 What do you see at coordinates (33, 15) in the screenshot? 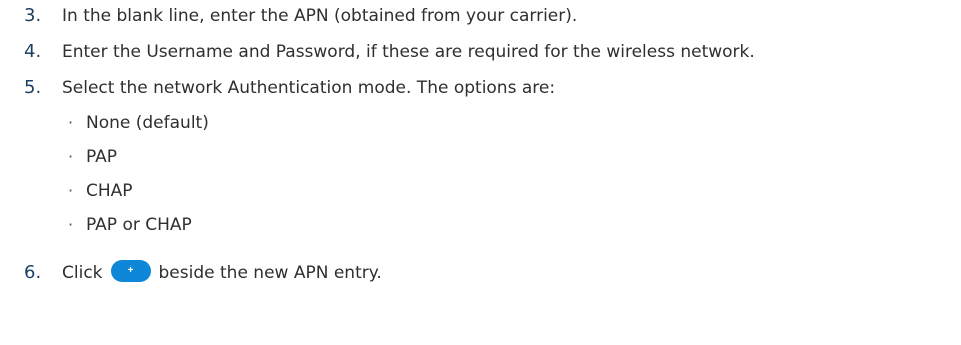
I see `step-number: 3.` at bounding box center [33, 15].